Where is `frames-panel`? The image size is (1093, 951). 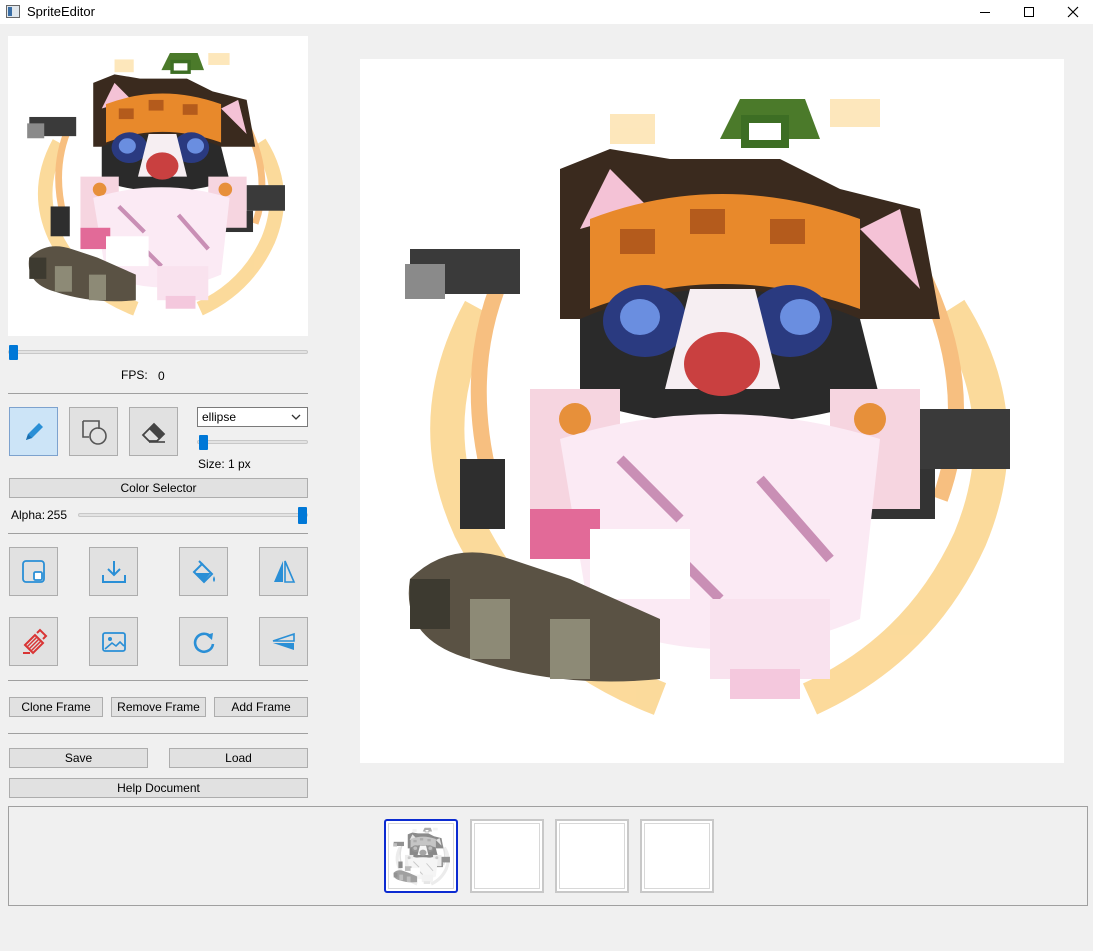
frames-panel is located at coordinates (548, 856).